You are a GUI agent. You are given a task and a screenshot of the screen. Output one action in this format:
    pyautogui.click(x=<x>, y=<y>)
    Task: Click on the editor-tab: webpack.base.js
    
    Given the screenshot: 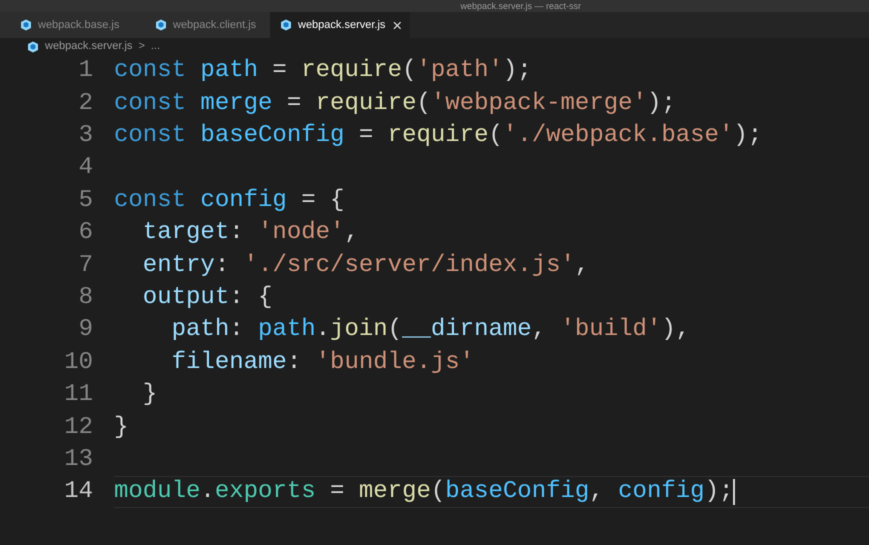 What is the action you would take?
    pyautogui.click(x=67, y=25)
    